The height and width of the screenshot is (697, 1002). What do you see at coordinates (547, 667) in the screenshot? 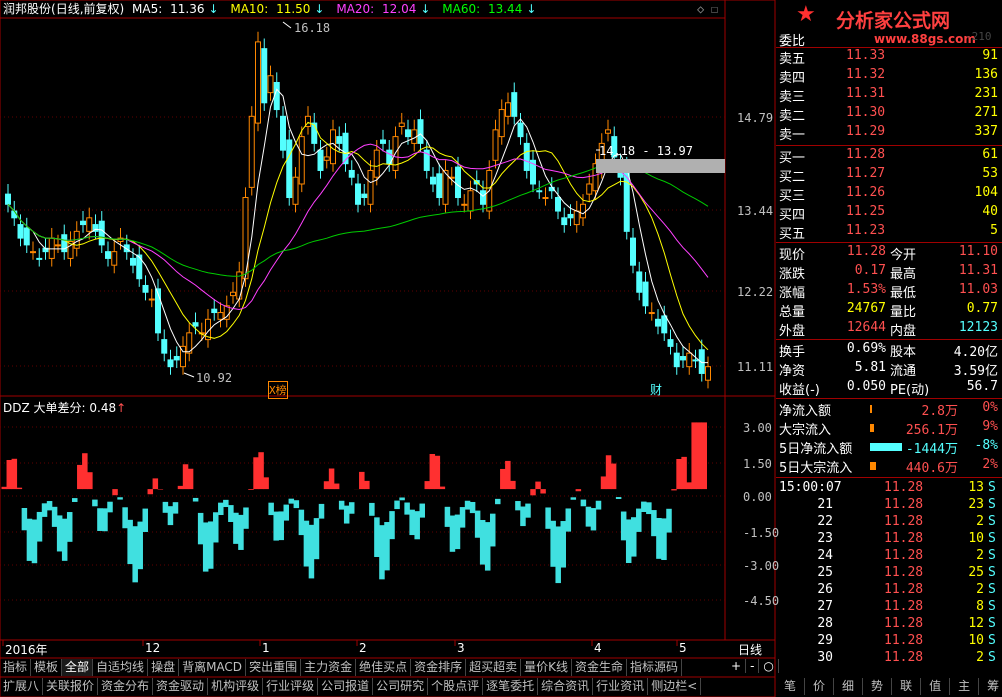
I see `tab-tabs1-11: 量价K线` at bounding box center [547, 667].